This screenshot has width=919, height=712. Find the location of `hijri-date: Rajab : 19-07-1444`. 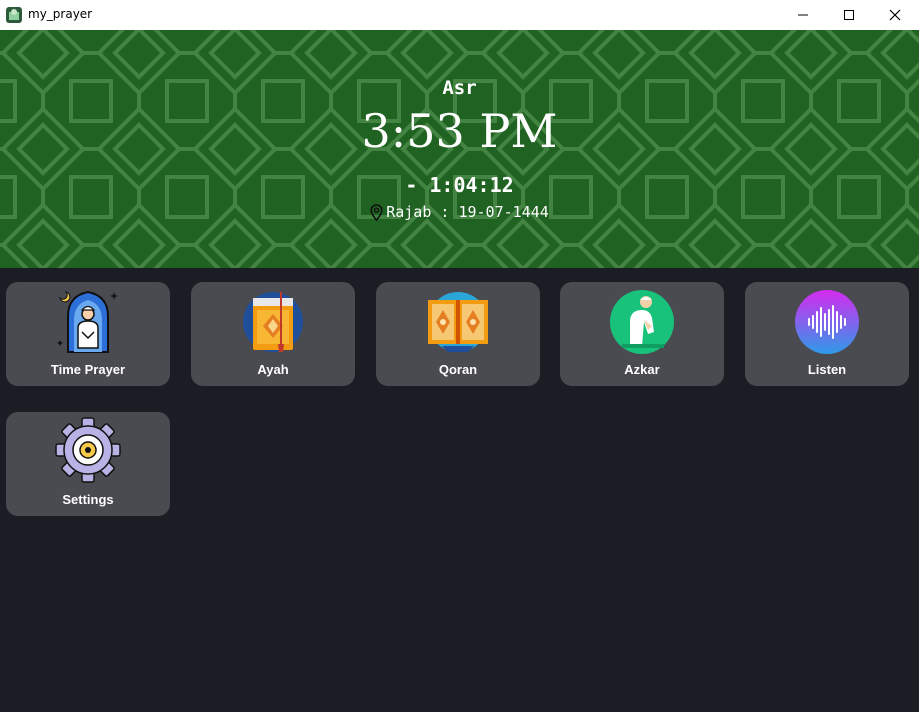

hijri-date: Rajab : 19-07-1444 is located at coordinates (467, 212).